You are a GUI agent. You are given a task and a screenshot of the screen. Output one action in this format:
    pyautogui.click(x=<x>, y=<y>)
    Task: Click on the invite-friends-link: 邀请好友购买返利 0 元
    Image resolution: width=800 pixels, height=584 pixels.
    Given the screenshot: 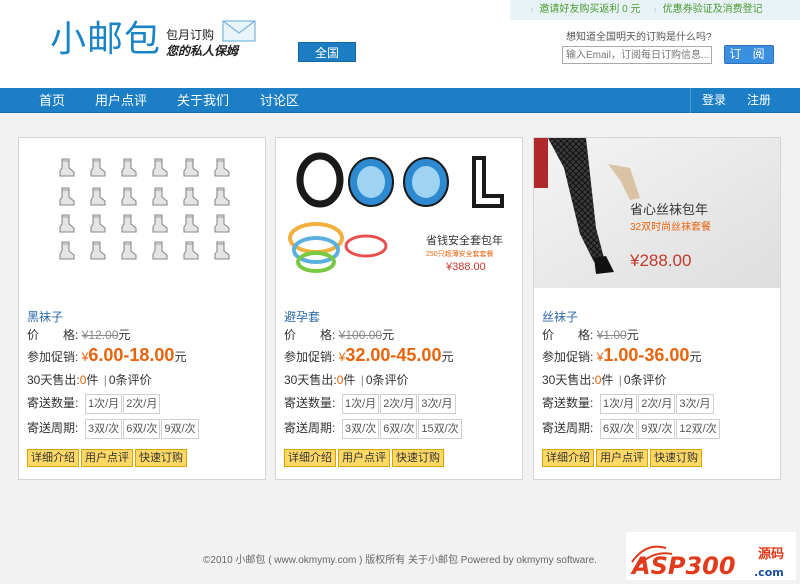 What is the action you would take?
    pyautogui.click(x=589, y=9)
    